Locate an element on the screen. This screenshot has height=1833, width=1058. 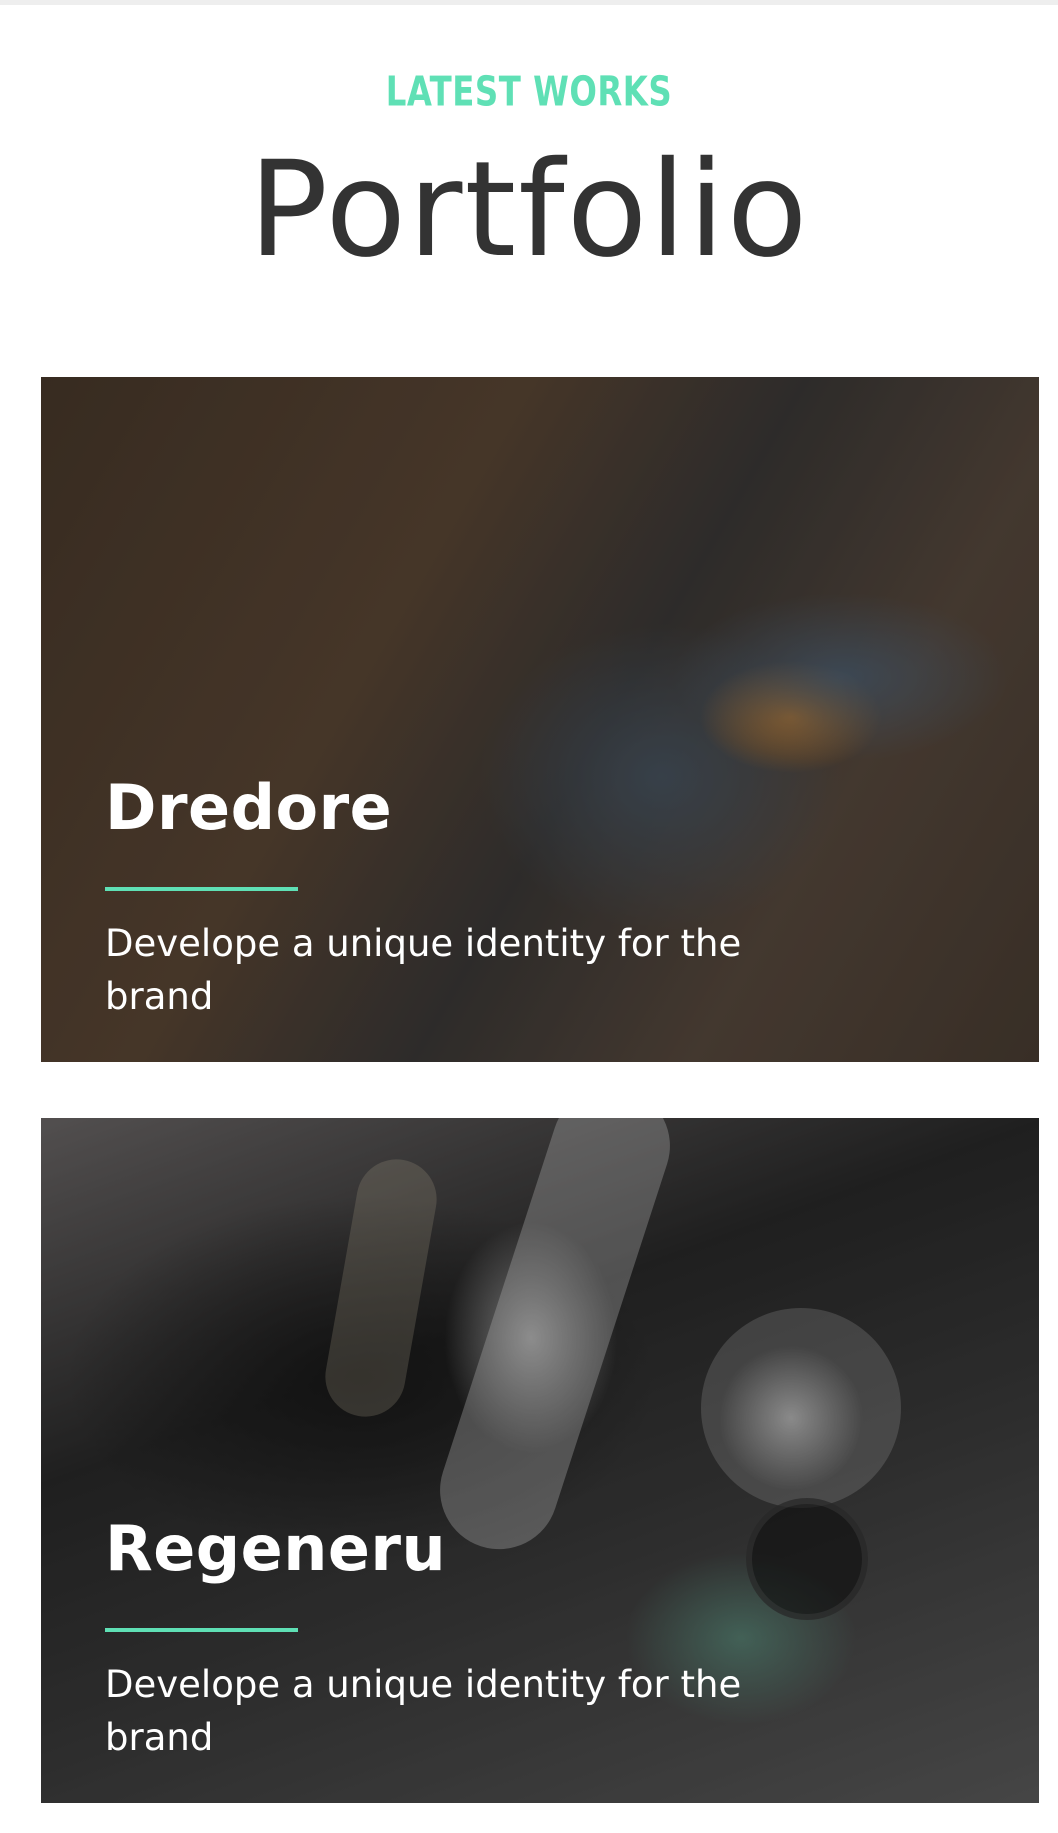
top-divider is located at coordinates (529, 2).